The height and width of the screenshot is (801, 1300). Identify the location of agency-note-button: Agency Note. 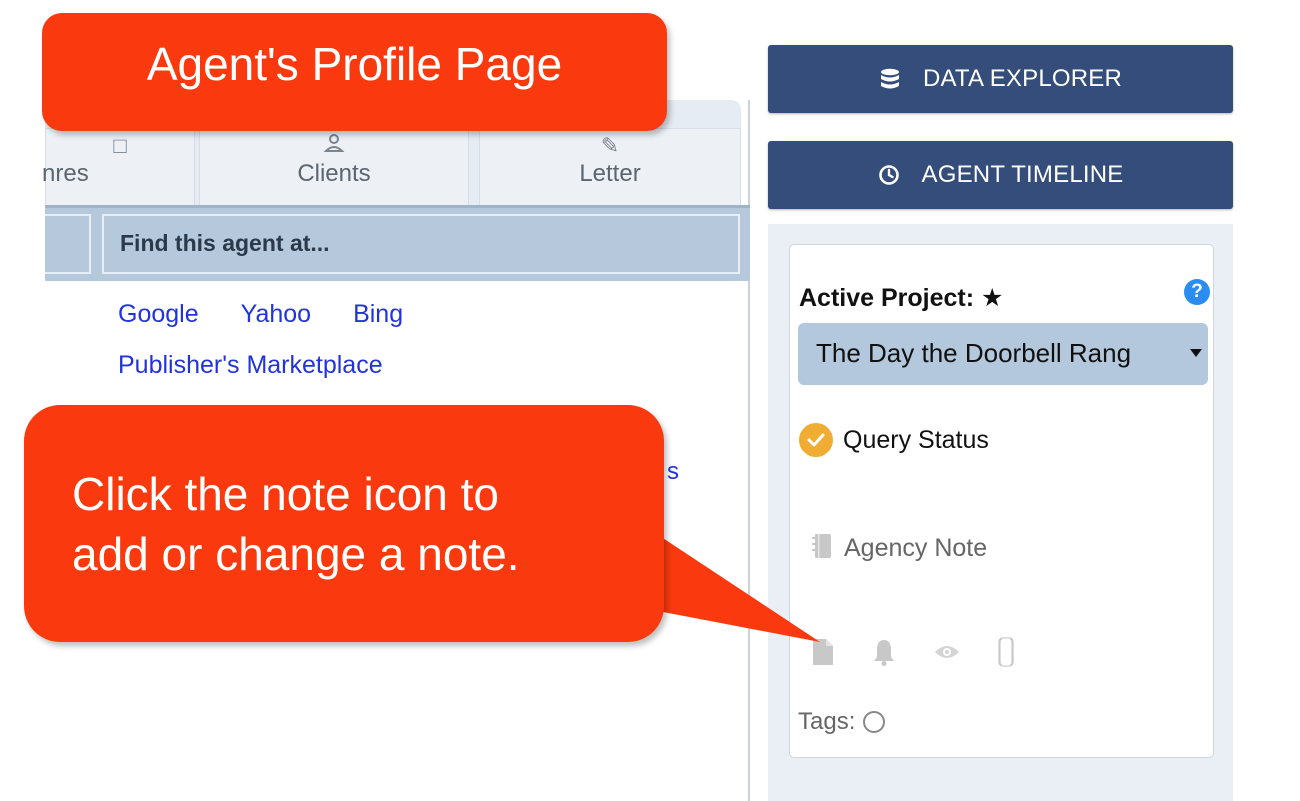
(899, 548).